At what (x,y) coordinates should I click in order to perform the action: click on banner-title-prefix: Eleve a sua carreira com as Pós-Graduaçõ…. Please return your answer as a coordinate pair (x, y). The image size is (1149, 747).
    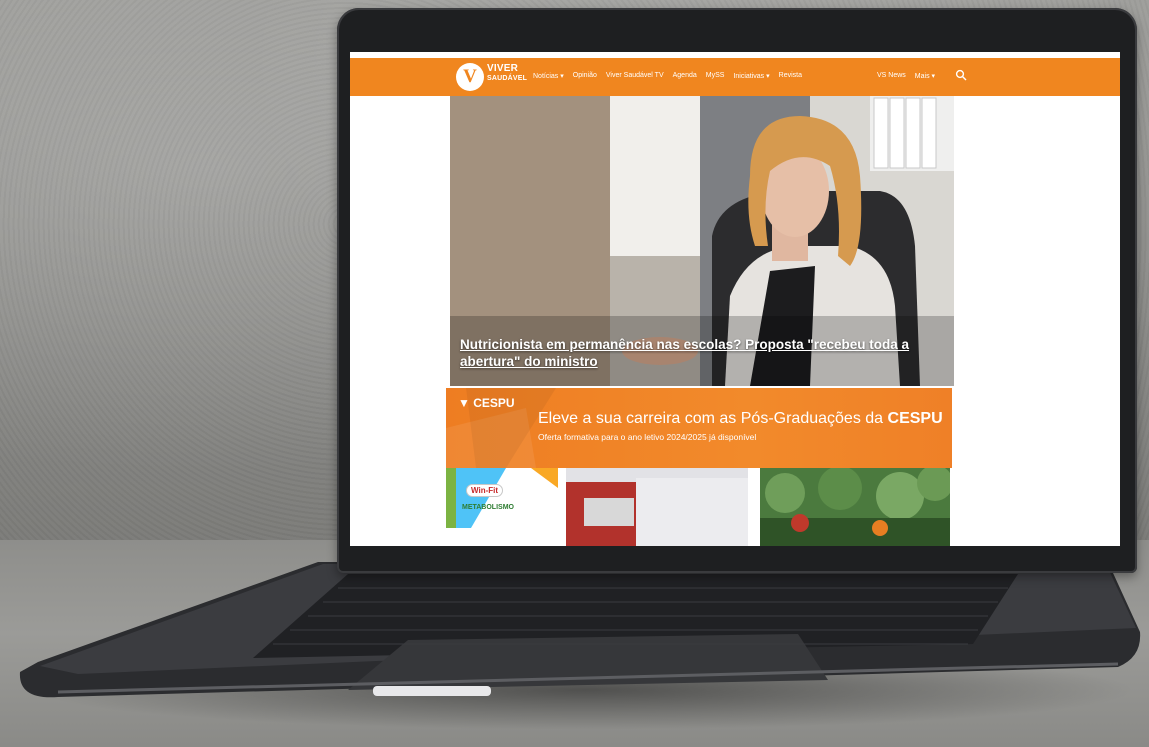
    Looking at the image, I should click on (711, 418).